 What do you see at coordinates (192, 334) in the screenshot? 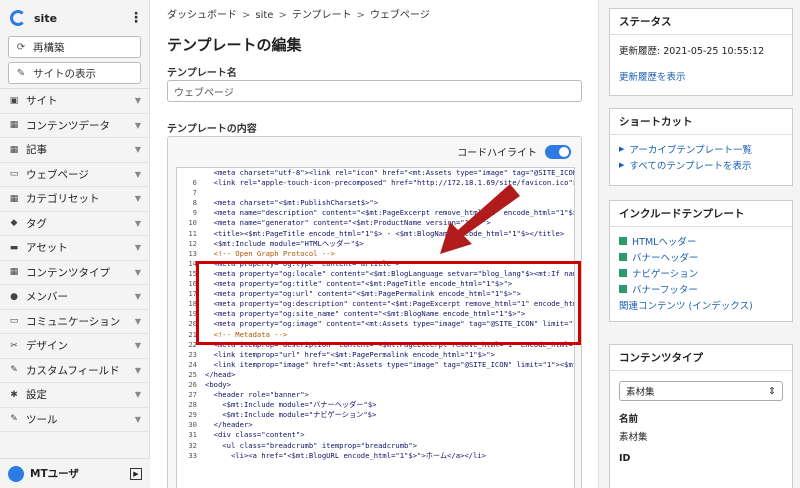
I see `line-number: 21` at bounding box center [192, 334].